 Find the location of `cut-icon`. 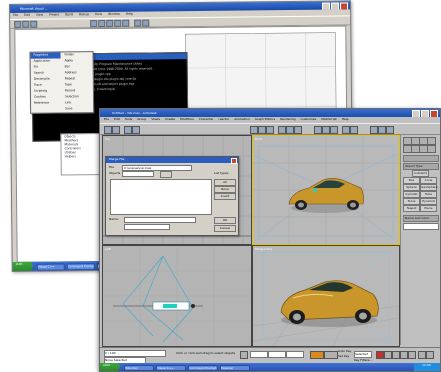

cut-icon is located at coordinates (94, 24).